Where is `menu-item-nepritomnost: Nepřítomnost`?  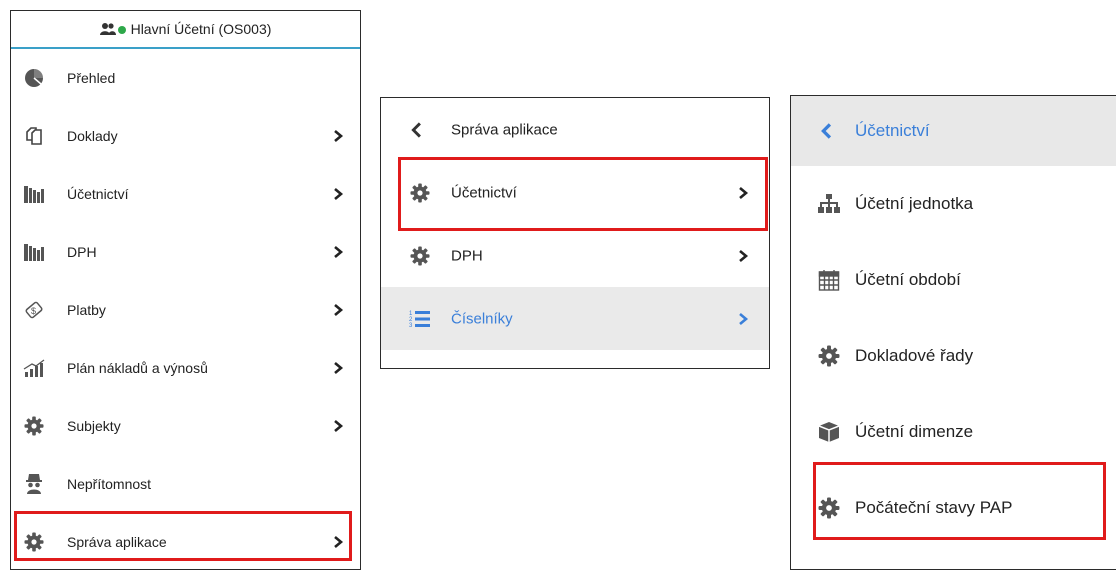
menu-item-nepritomnost: Nepřítomnost is located at coordinates (185, 484).